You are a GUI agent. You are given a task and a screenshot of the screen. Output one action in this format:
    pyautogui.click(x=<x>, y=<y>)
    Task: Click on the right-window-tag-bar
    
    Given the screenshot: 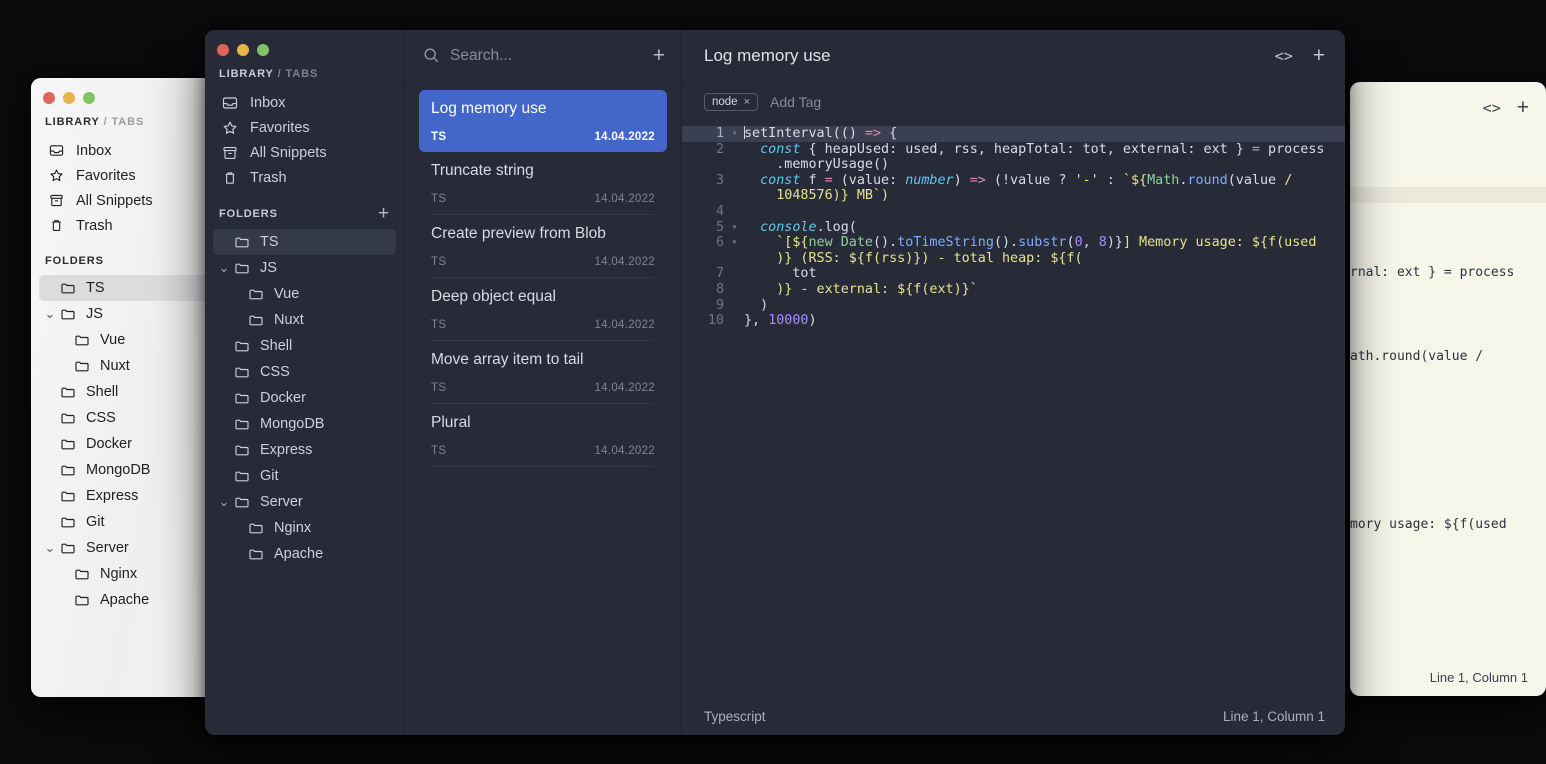 What is the action you would take?
    pyautogui.click(x=1448, y=160)
    